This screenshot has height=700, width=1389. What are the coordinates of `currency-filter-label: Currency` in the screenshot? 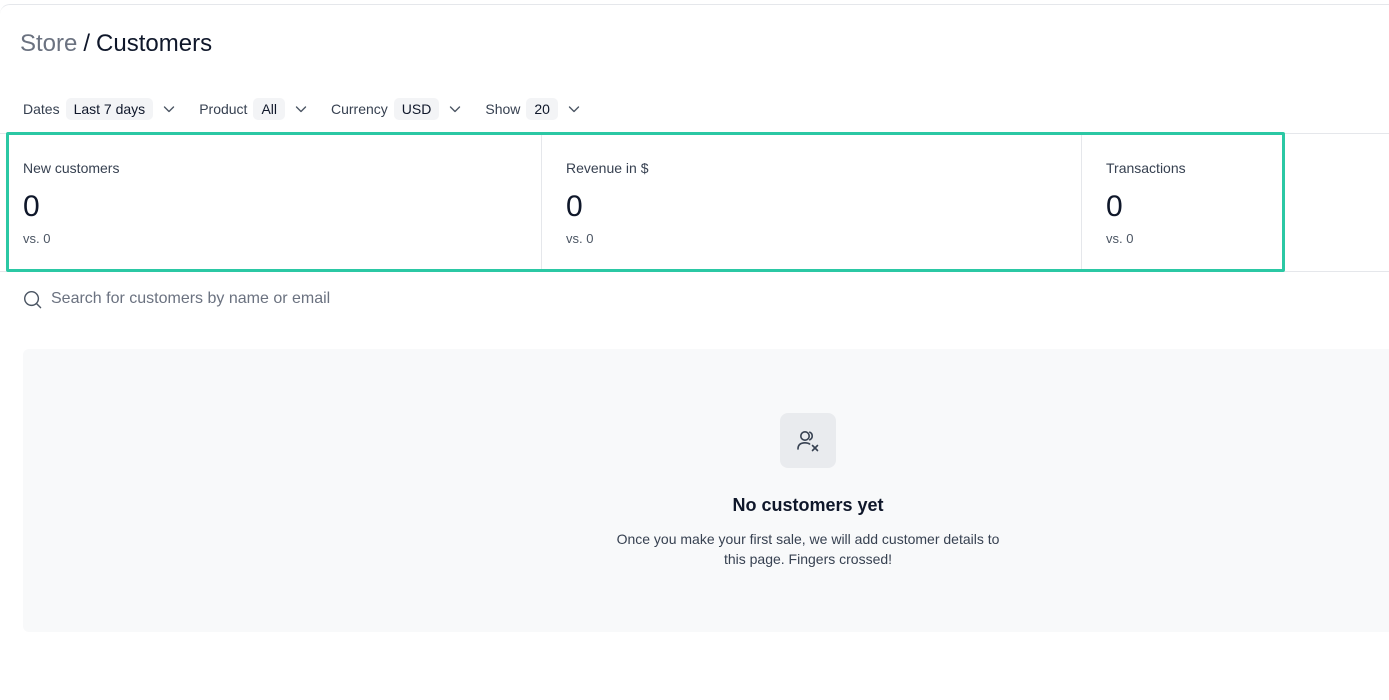 It's located at (359, 109).